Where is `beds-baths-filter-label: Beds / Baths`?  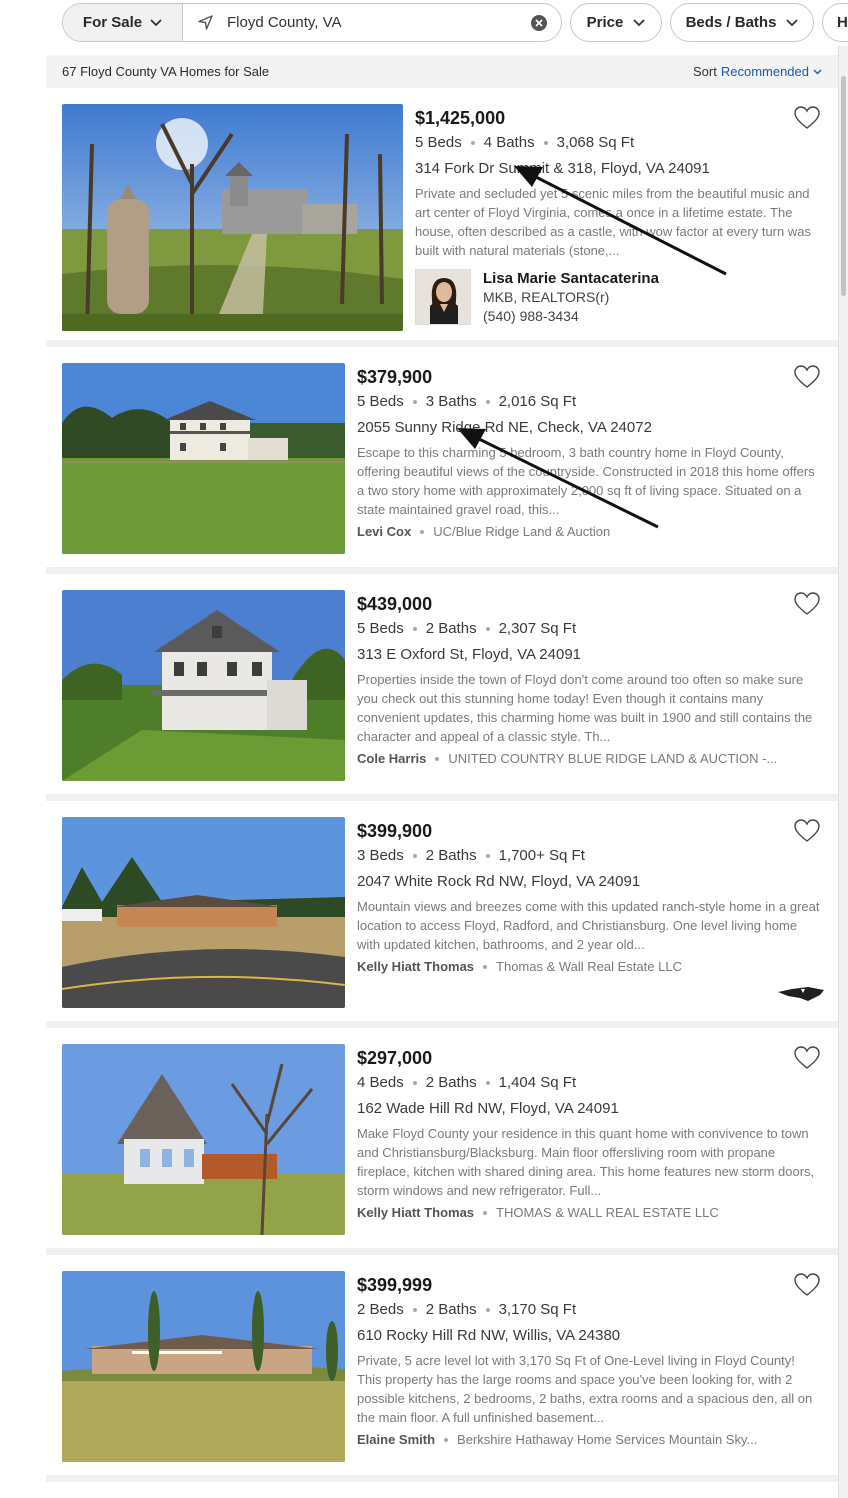
beds-baths-filter-label: Beds / Baths is located at coordinates (731, 22).